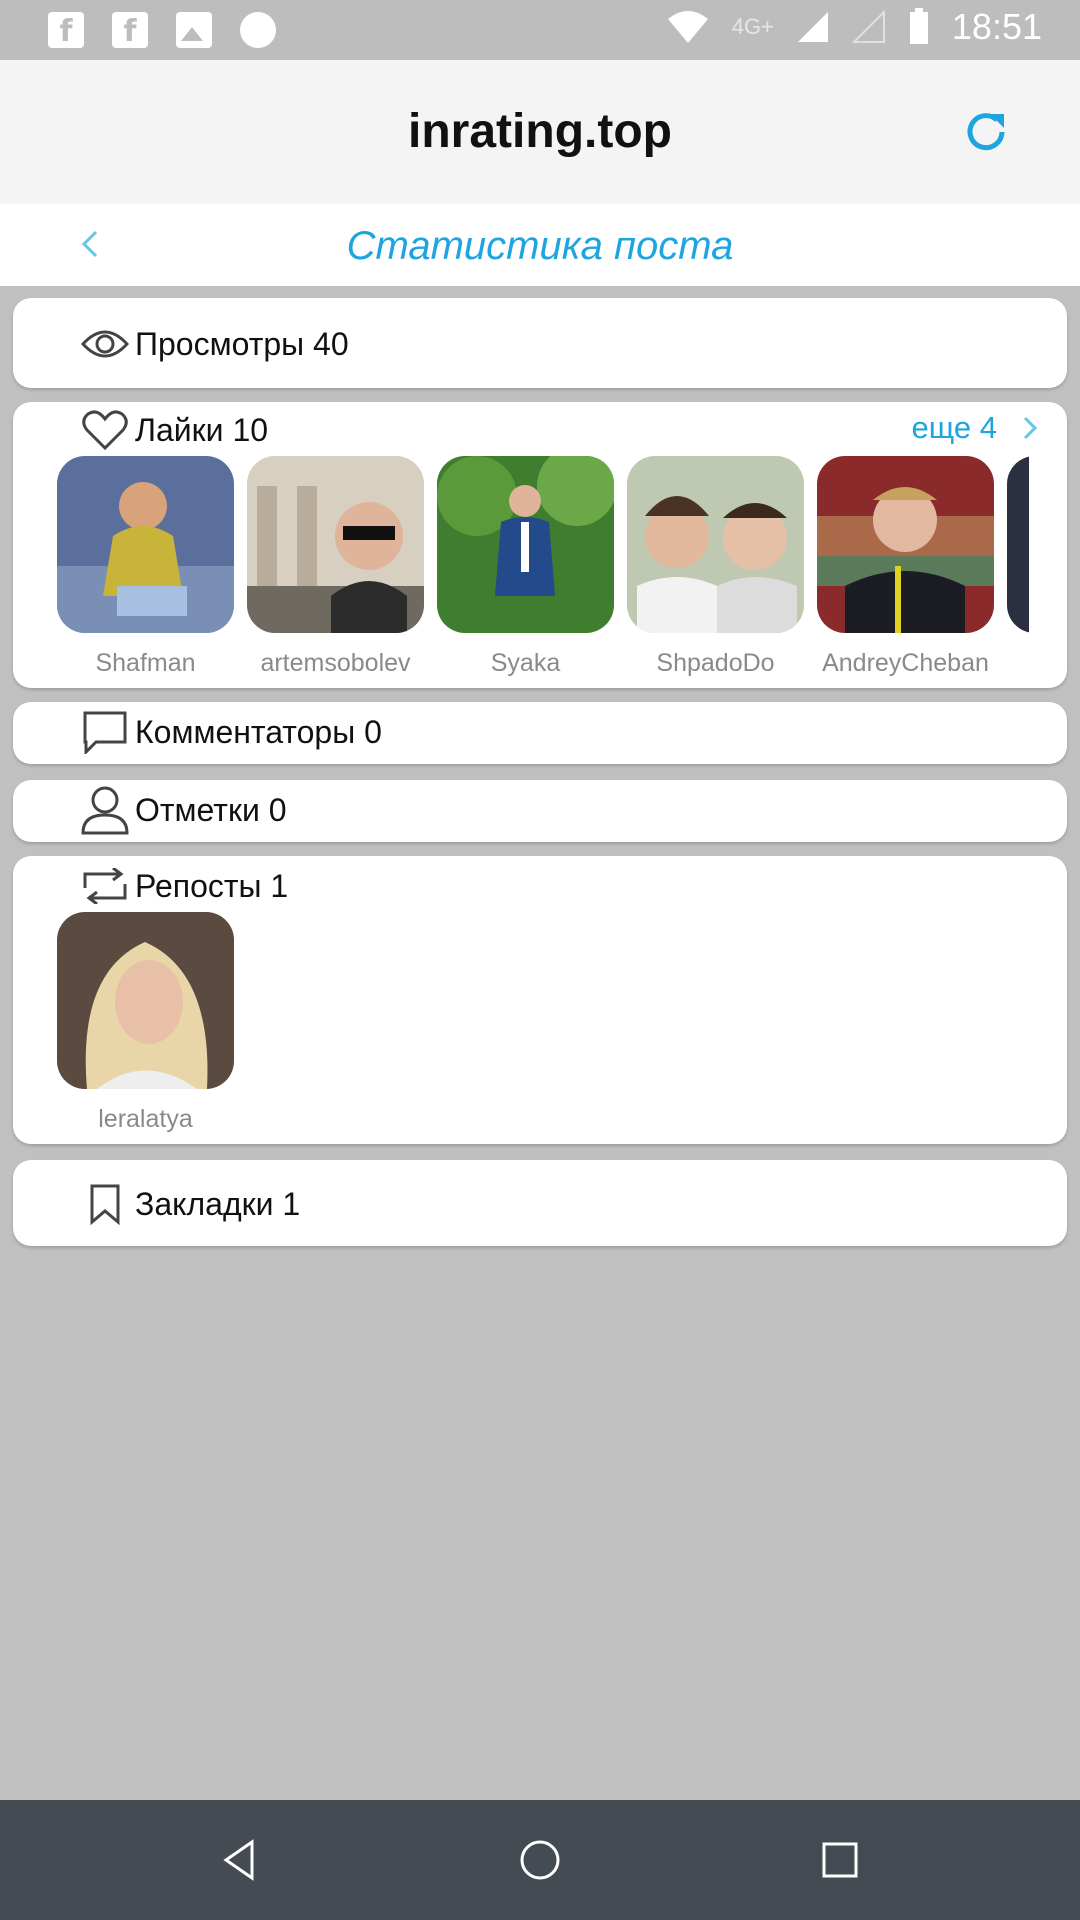 The image size is (1080, 1920). I want to click on likes-more-label: еще 4, so click(954, 427).